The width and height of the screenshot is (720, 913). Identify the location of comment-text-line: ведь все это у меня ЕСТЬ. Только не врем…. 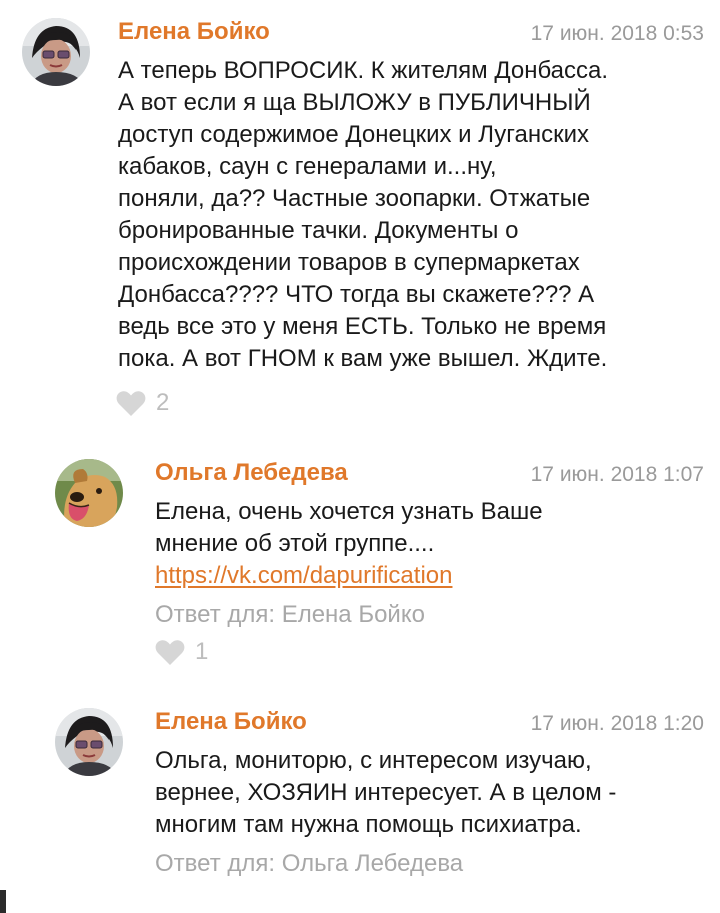
(362, 326).